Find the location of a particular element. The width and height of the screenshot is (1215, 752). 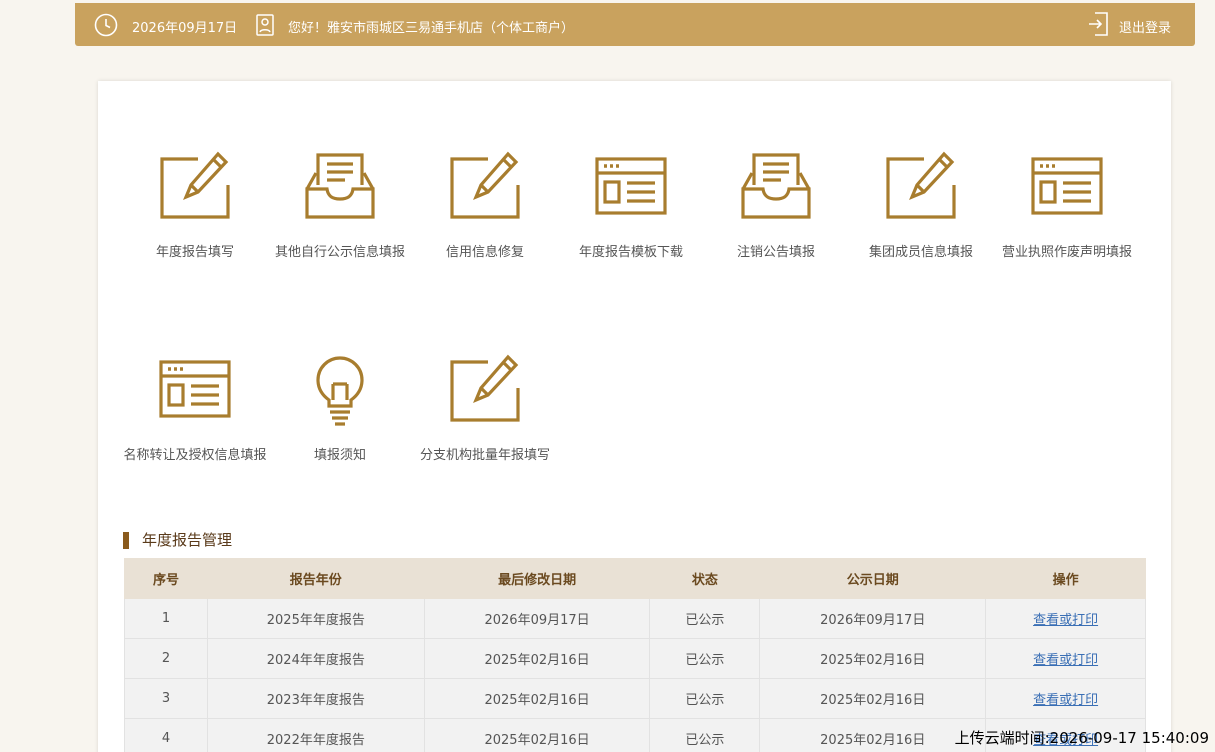

table-cell: 2022年年度报告 is located at coordinates (315, 735).